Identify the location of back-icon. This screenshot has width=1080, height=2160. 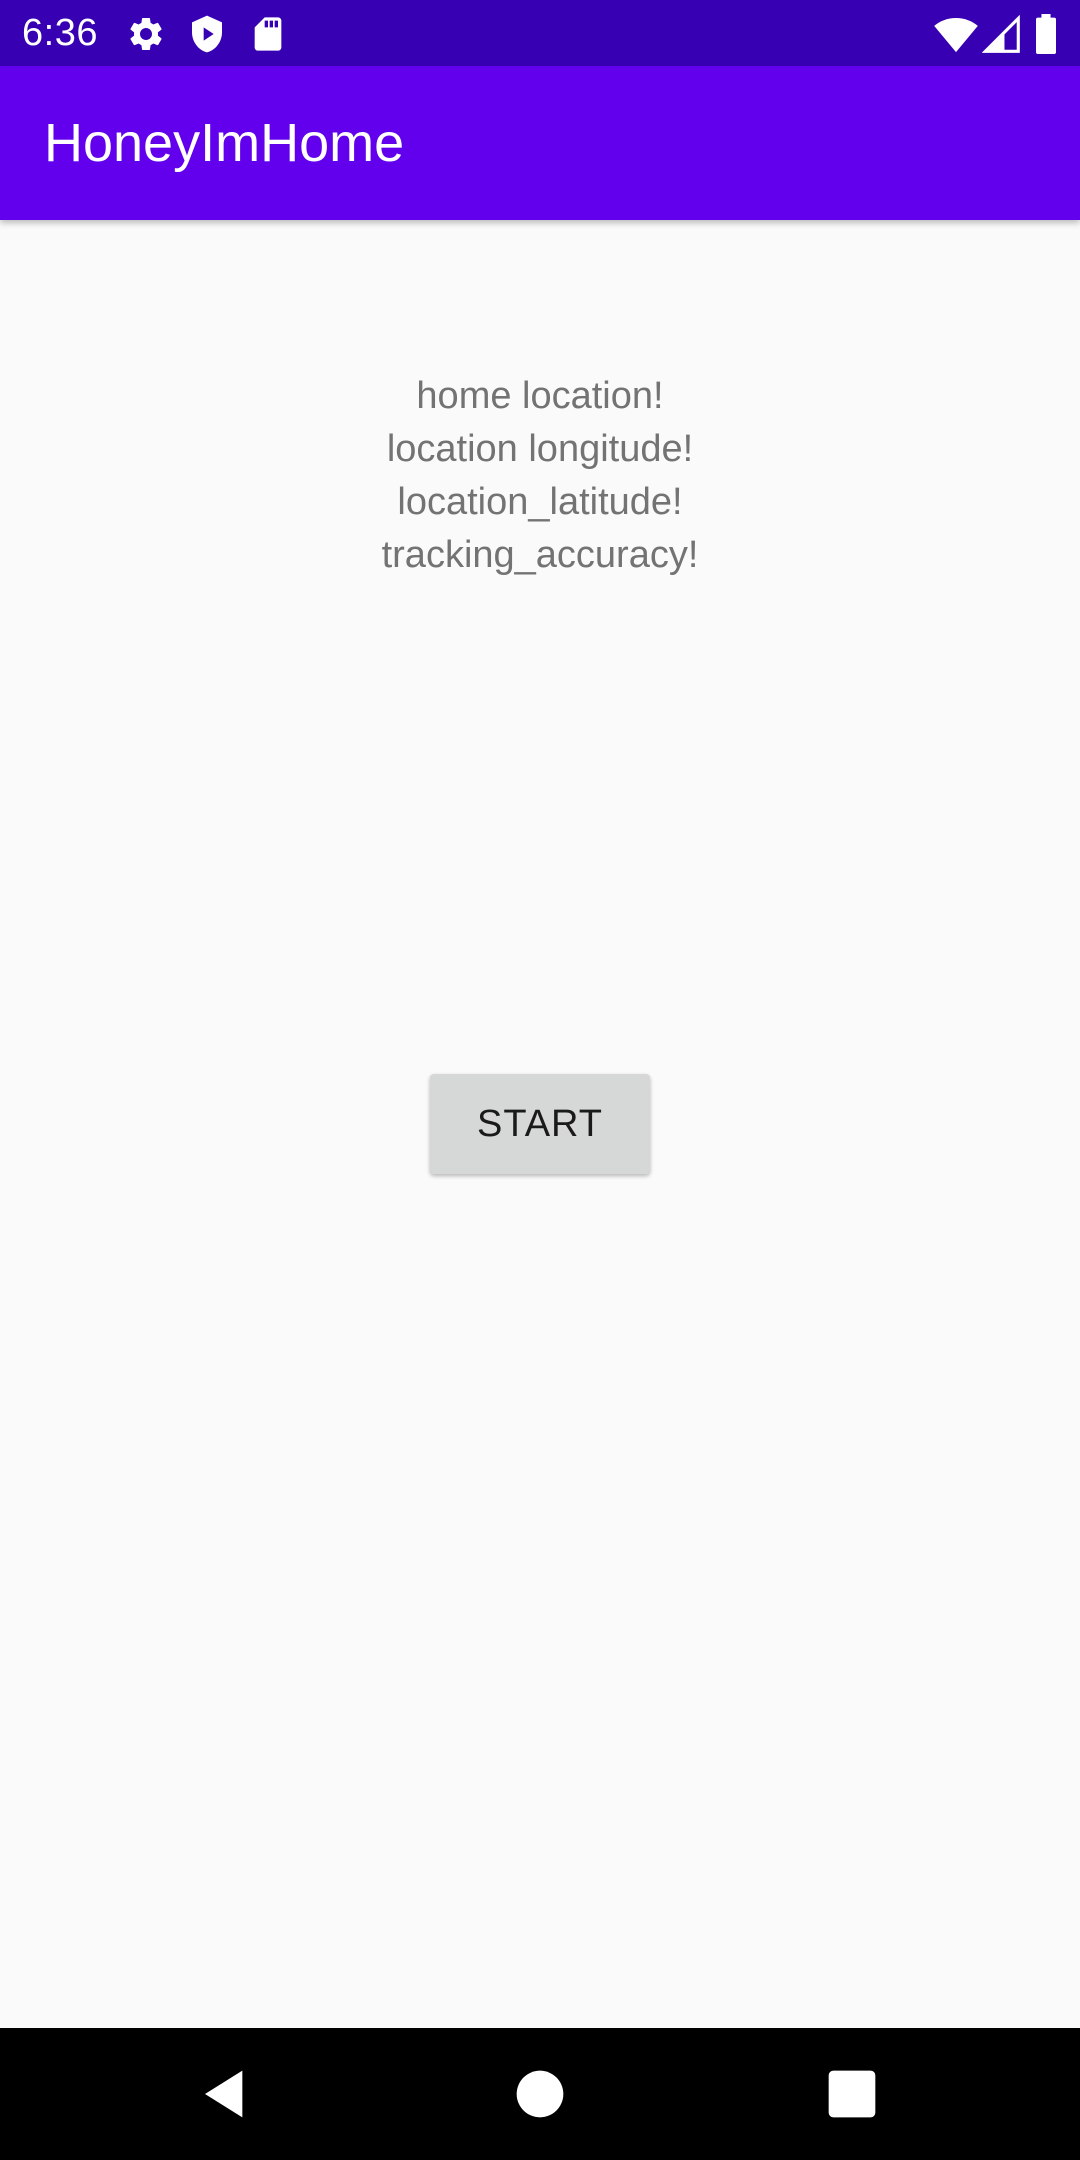
(226, 2094).